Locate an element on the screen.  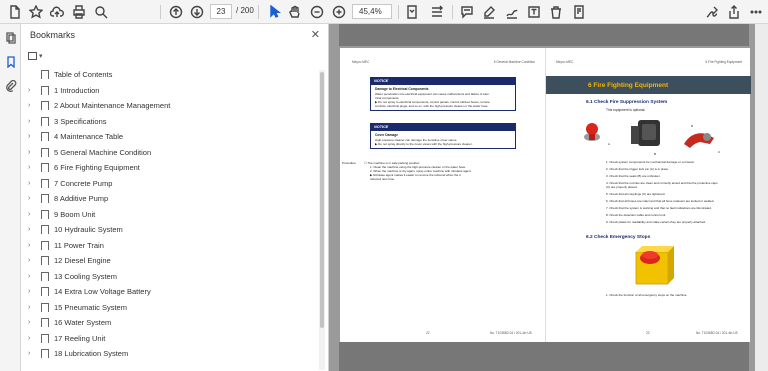
more-menu-icon is located at coordinates (756, 12).